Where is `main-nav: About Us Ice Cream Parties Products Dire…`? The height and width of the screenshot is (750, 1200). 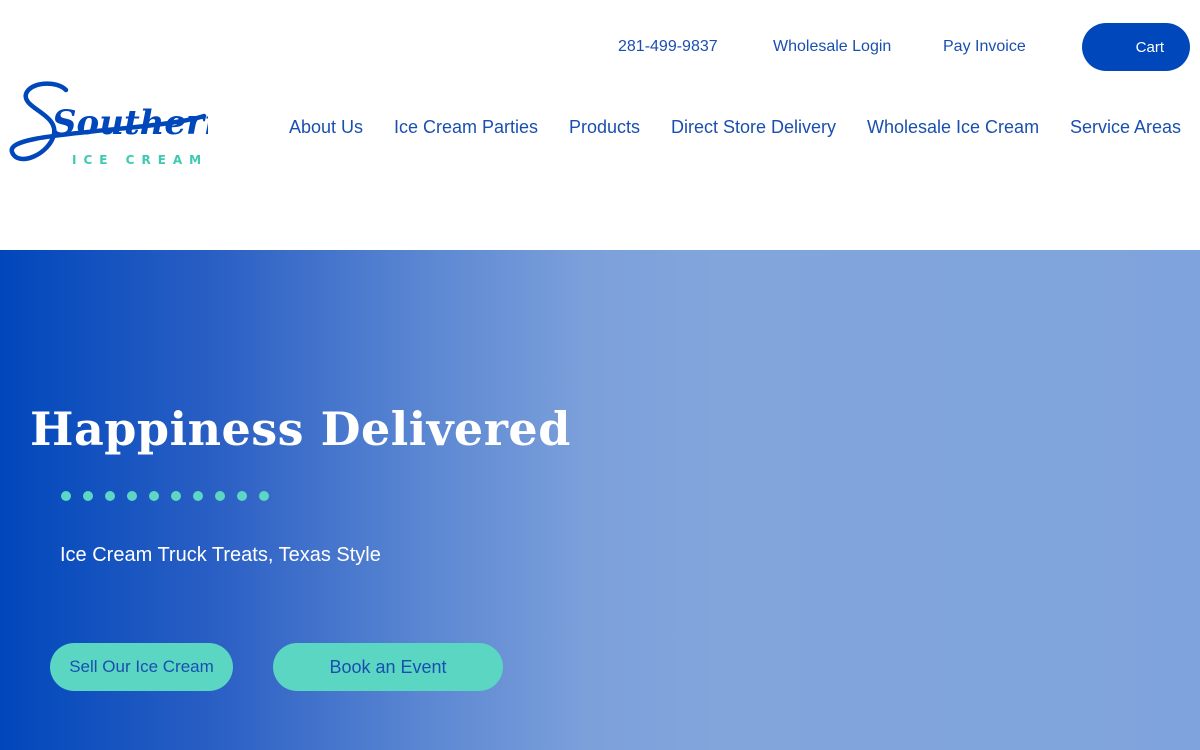 main-nav: About Us Ice Cream Parties Products Dire… is located at coordinates (600, 129).